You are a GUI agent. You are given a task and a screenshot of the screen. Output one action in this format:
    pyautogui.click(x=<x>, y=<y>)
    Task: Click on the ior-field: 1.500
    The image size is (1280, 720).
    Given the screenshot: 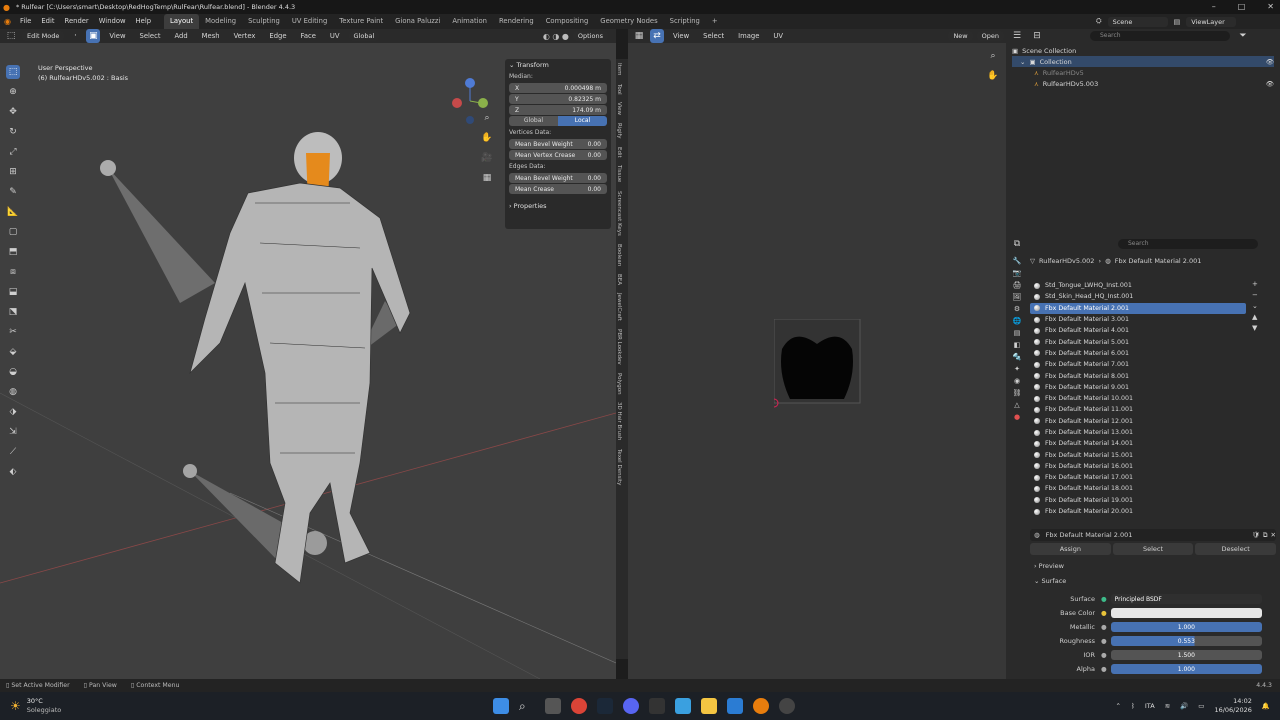 What is the action you would take?
    pyautogui.click(x=1186, y=655)
    